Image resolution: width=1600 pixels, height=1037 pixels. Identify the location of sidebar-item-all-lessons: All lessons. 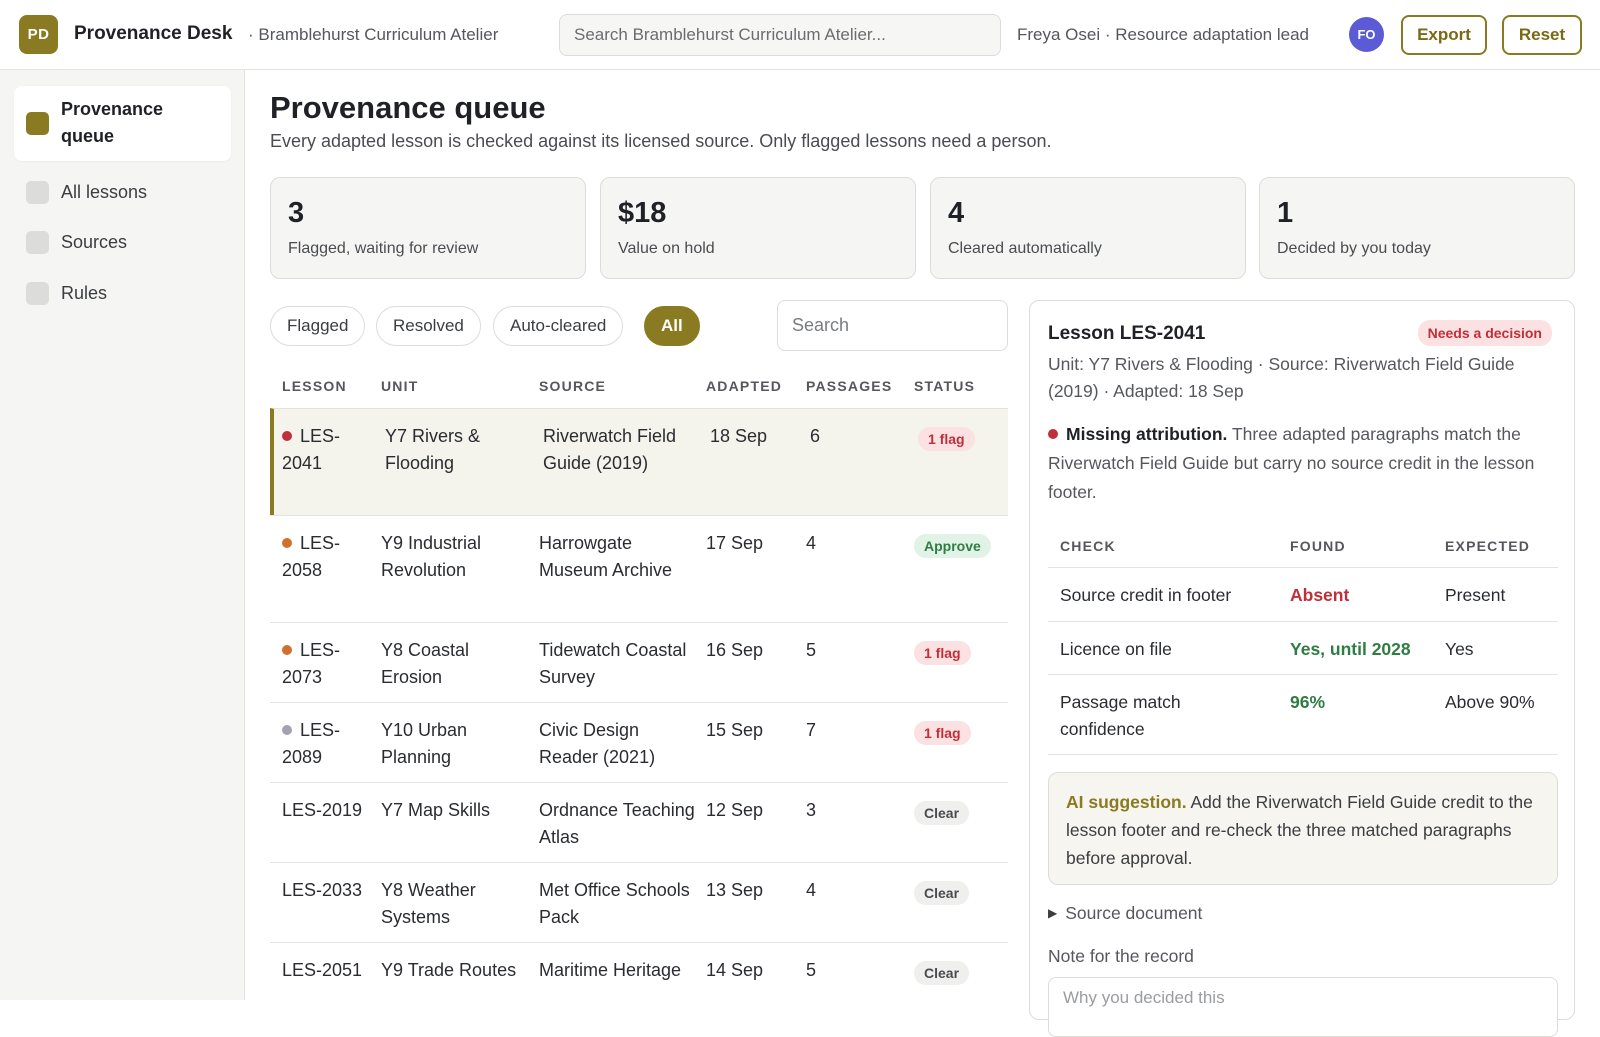
(122, 193).